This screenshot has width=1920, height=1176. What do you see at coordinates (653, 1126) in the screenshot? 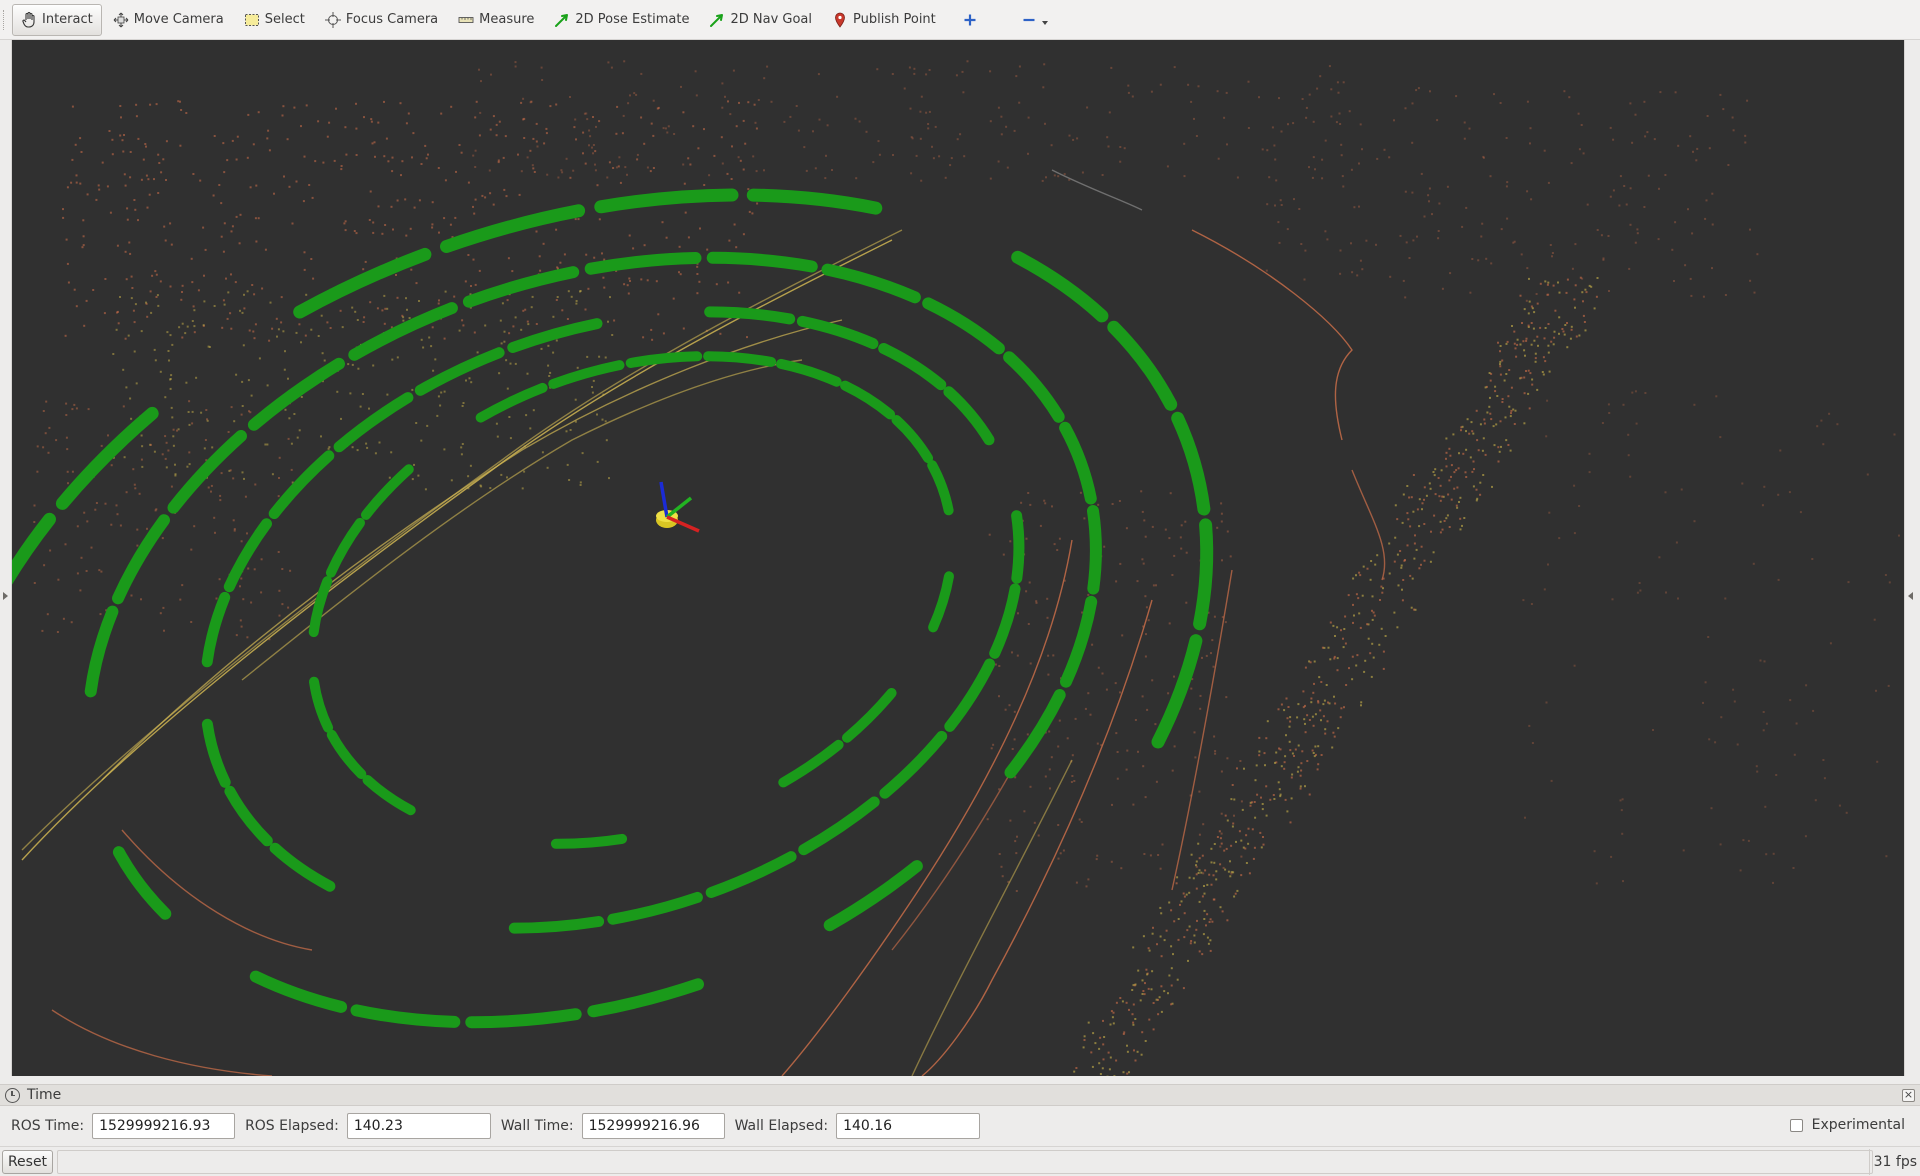
I see `wall-time-field` at bounding box center [653, 1126].